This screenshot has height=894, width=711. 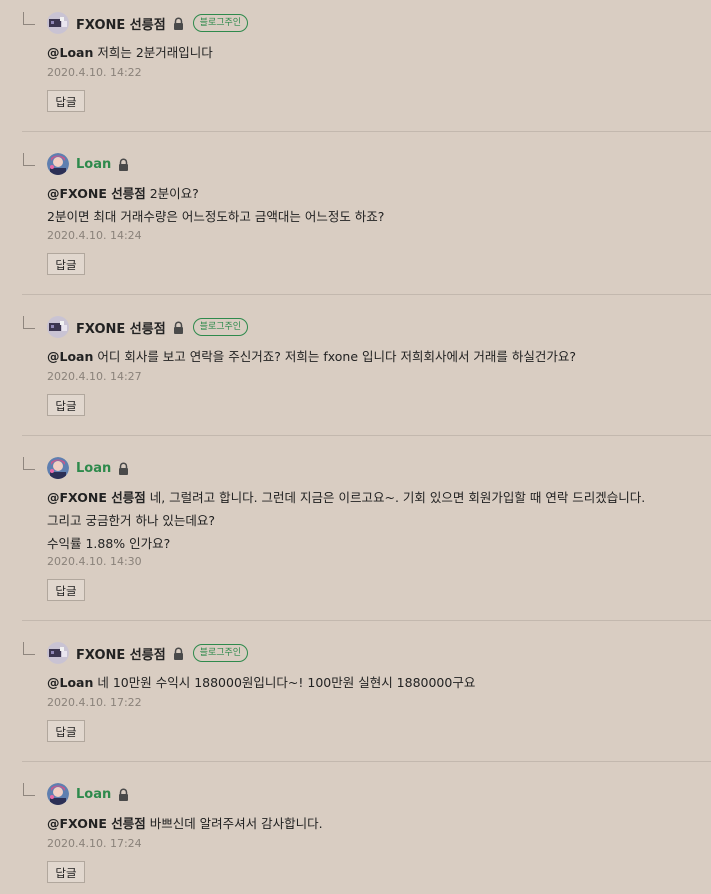 I want to click on comment-date: 2020.4.10. 14:22, so click(x=94, y=72).